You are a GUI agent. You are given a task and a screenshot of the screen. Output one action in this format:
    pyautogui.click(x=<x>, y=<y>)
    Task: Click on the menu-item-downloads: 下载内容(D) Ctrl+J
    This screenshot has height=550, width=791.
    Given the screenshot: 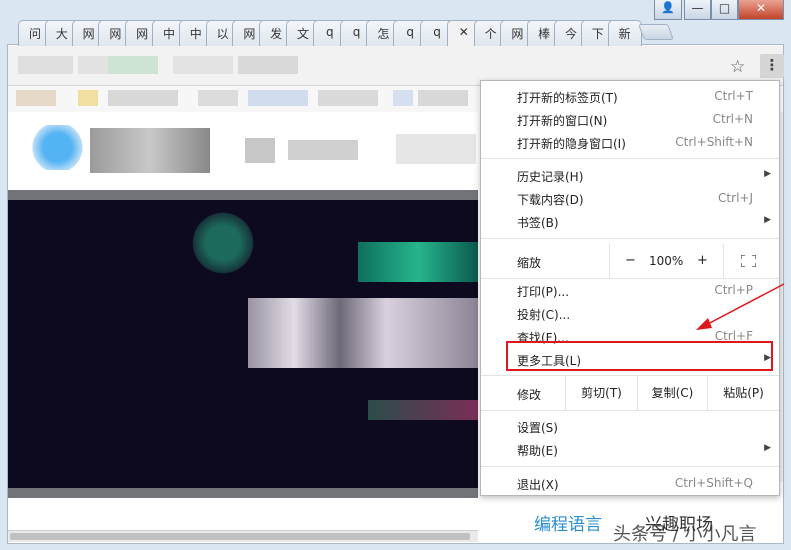 What is the action you would take?
    pyautogui.click(x=630, y=198)
    